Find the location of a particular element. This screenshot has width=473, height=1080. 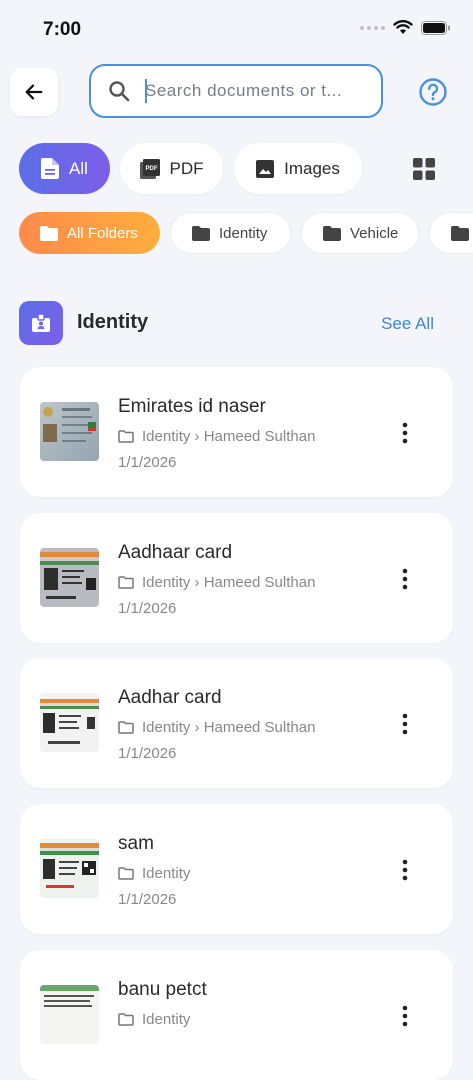

back-button is located at coordinates (34, 92).